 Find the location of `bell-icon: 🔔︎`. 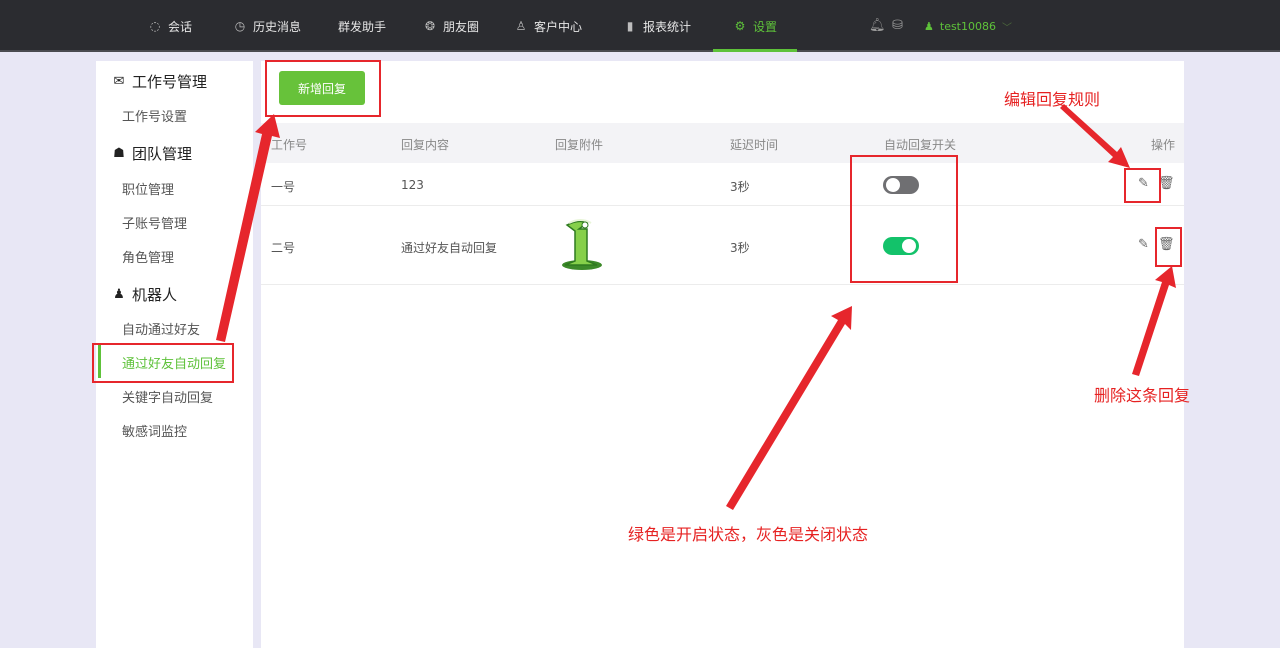

bell-icon: 🔔︎ is located at coordinates (877, 25).